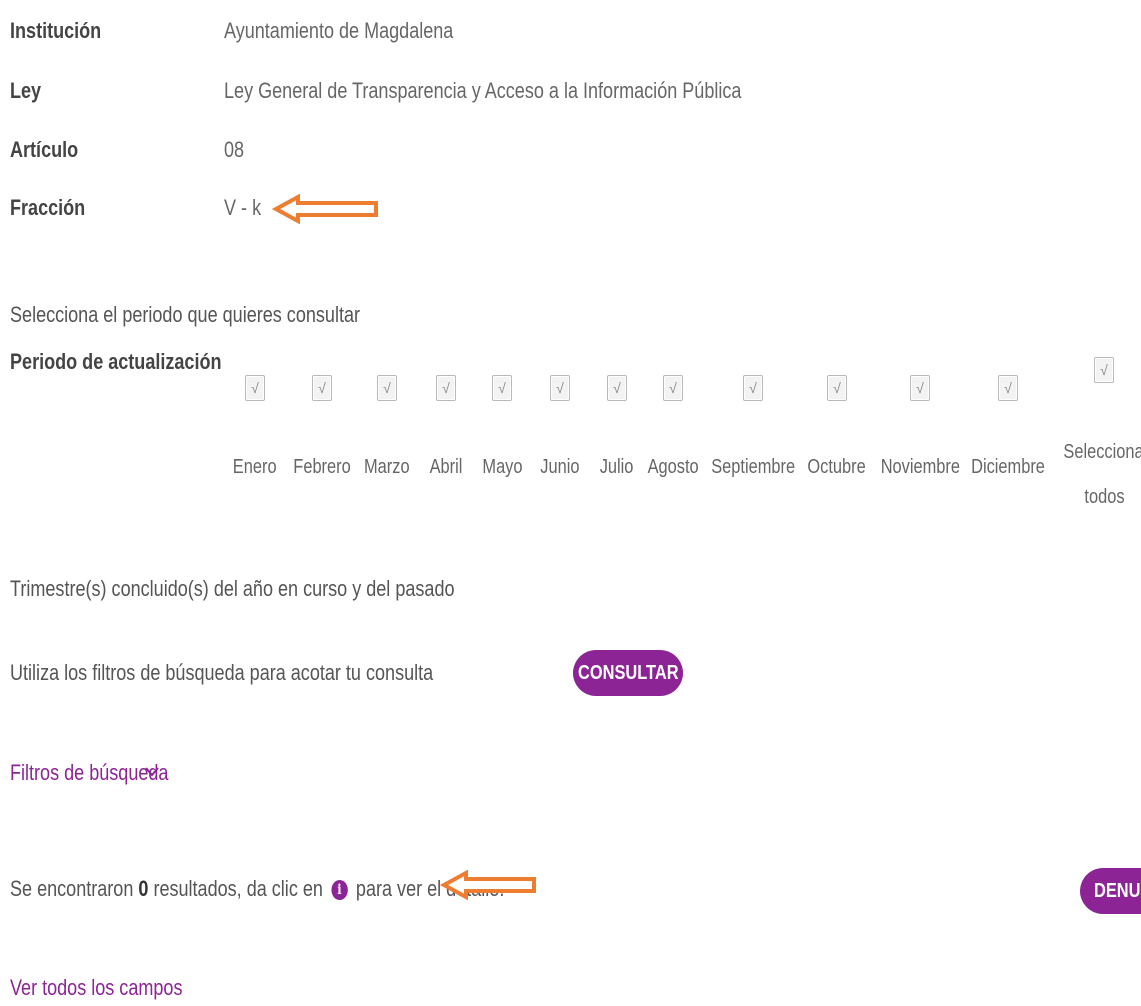 The width and height of the screenshot is (1141, 1006). Describe the element at coordinates (339, 890) in the screenshot. I see `info-icon: i` at that location.